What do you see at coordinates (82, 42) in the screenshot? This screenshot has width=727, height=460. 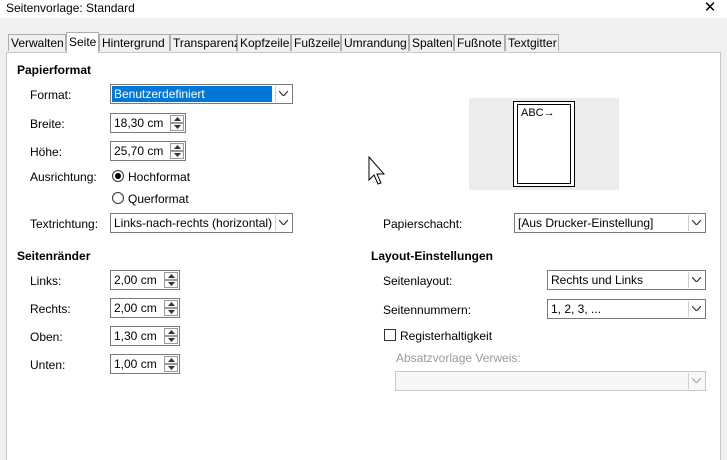 I see `tab-seite: Seite` at bounding box center [82, 42].